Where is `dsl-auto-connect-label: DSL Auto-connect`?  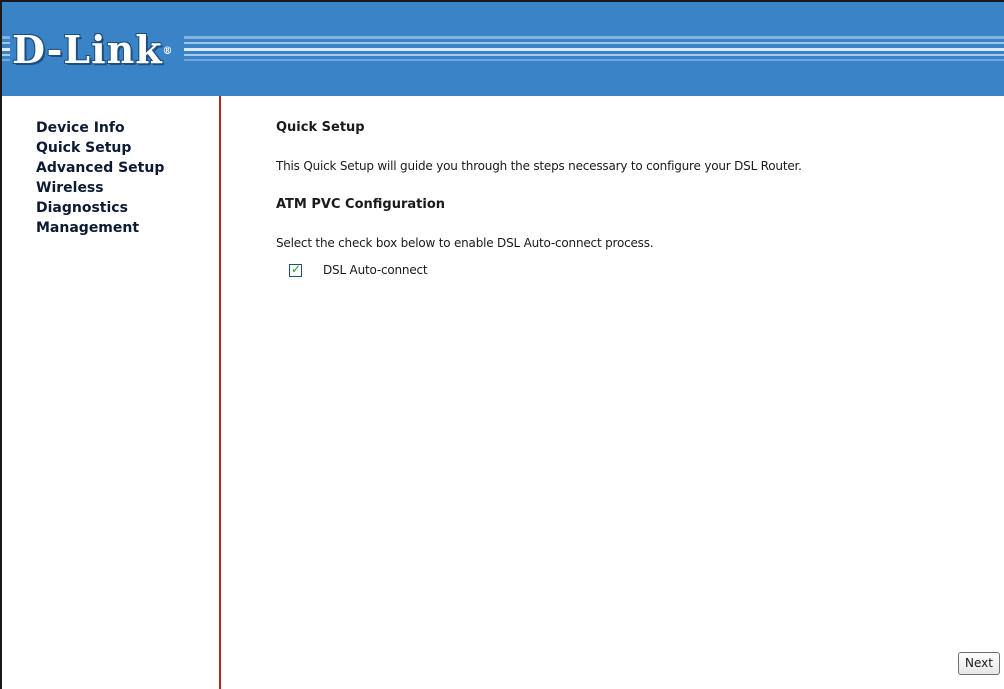 dsl-auto-connect-label: DSL Auto-connect is located at coordinates (375, 270).